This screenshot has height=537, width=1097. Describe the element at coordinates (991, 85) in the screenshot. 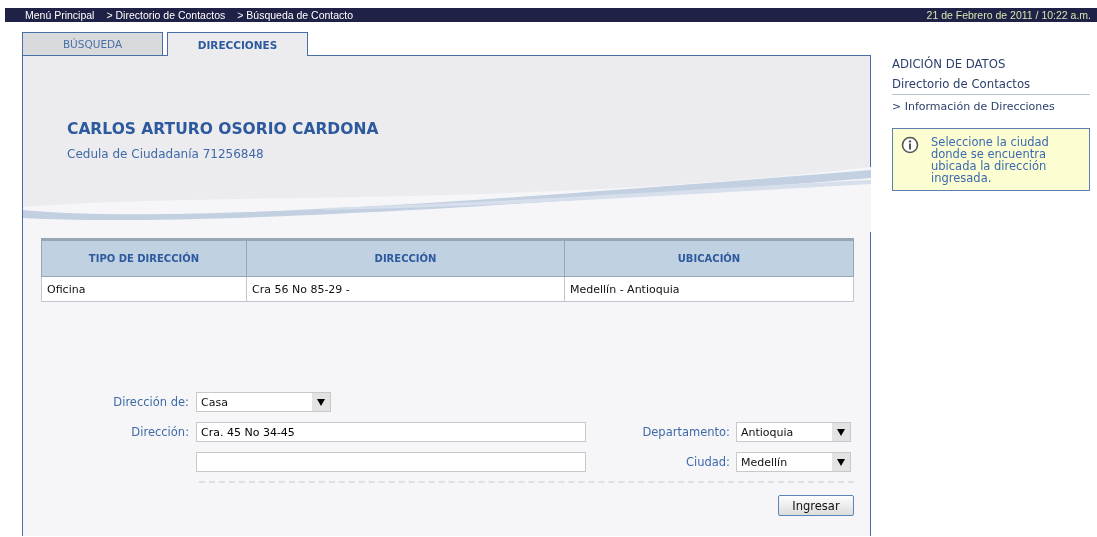

I see `sidebar-subtitle: Directorio de Contactos` at that location.